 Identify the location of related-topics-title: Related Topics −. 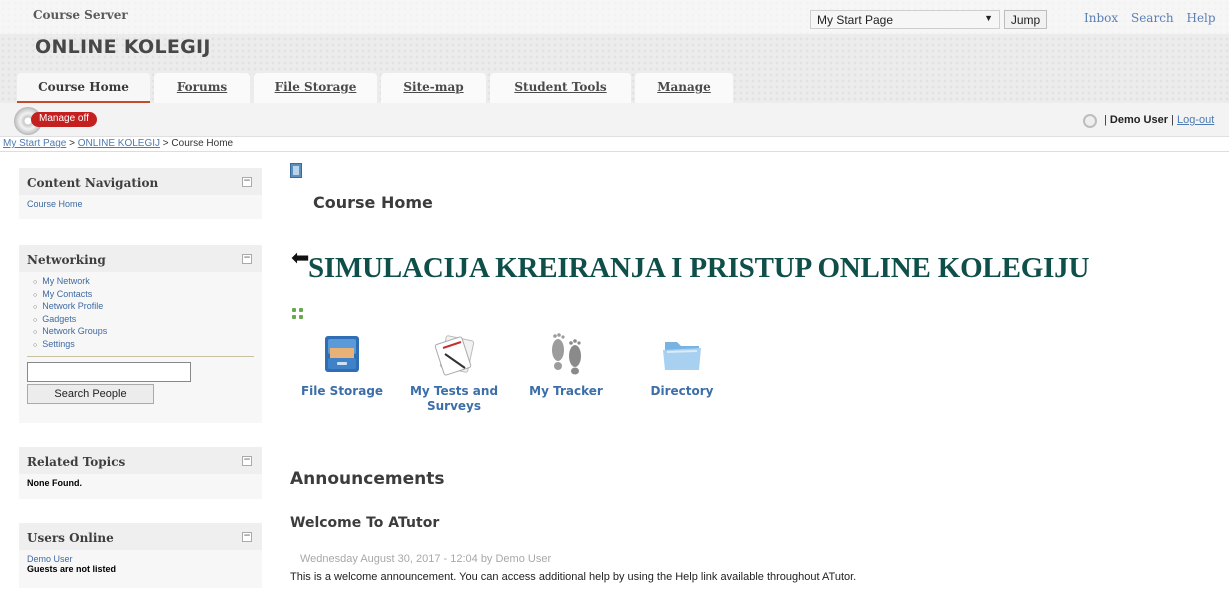
(140, 460).